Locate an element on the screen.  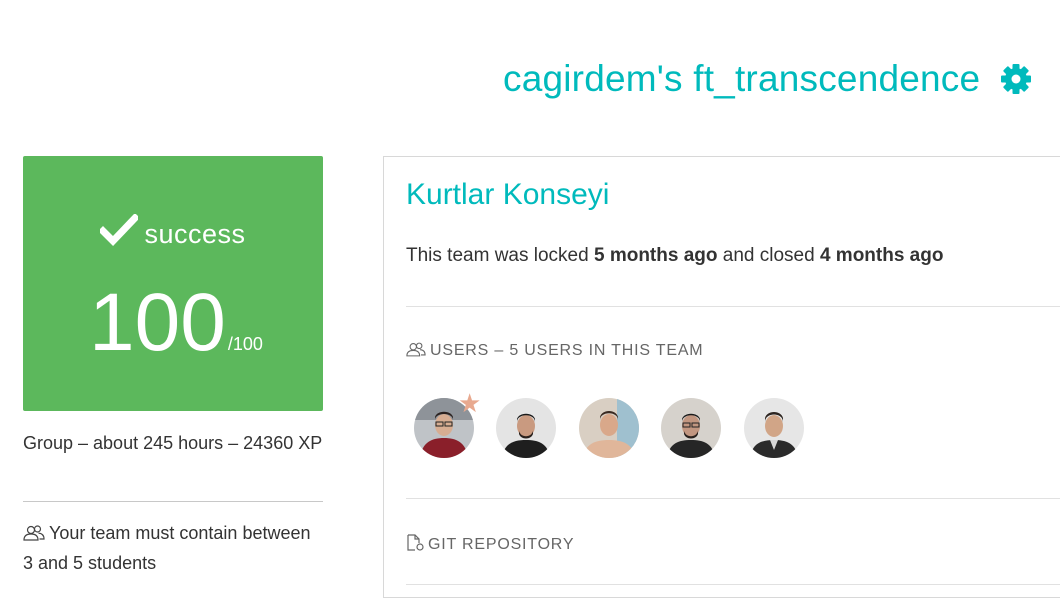
status-row: success is located at coordinates (173, 231).